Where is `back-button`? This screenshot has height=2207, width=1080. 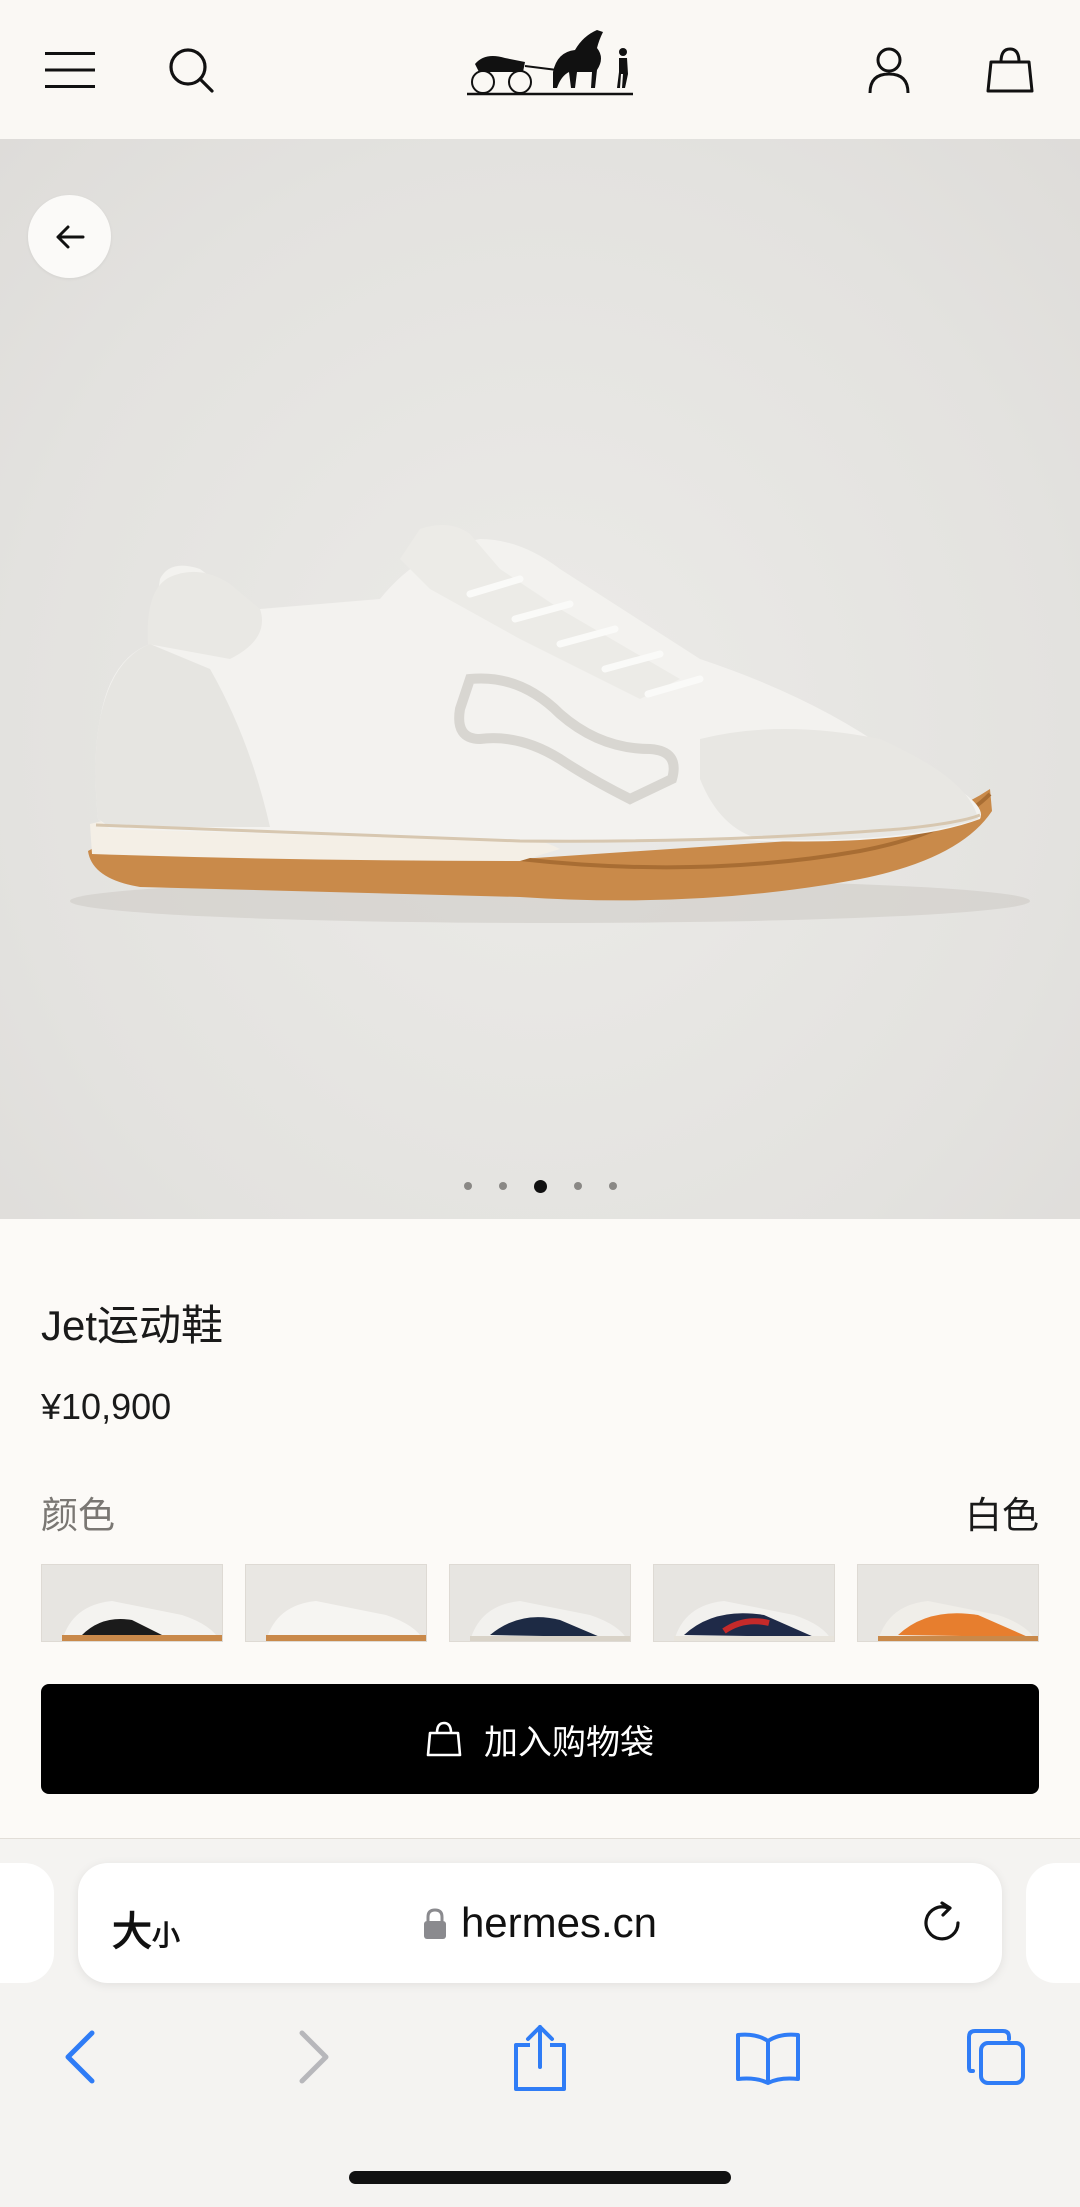
back-button is located at coordinates (69, 236).